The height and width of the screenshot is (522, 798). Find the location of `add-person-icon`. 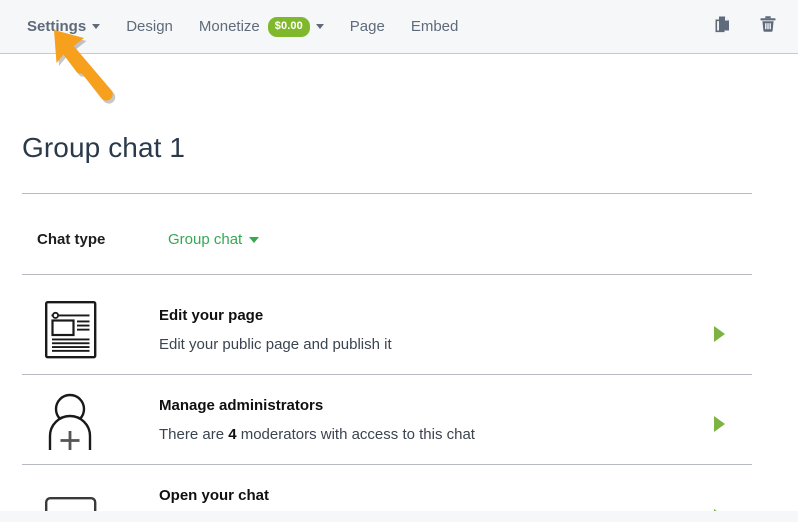

add-person-icon is located at coordinates (71, 423).